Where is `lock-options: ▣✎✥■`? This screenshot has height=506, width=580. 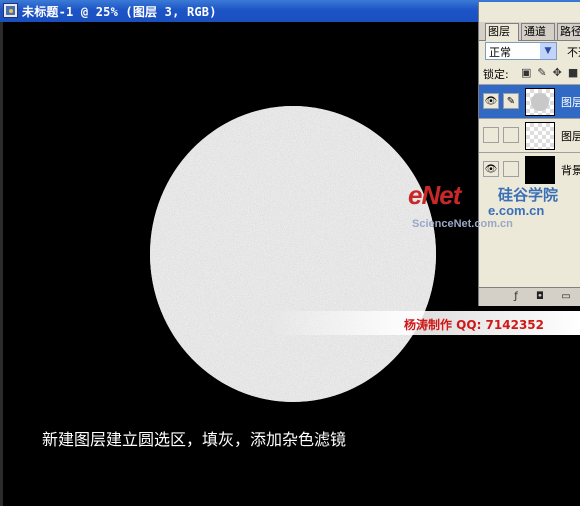 lock-options: ▣✎✥■ is located at coordinates (550, 72).